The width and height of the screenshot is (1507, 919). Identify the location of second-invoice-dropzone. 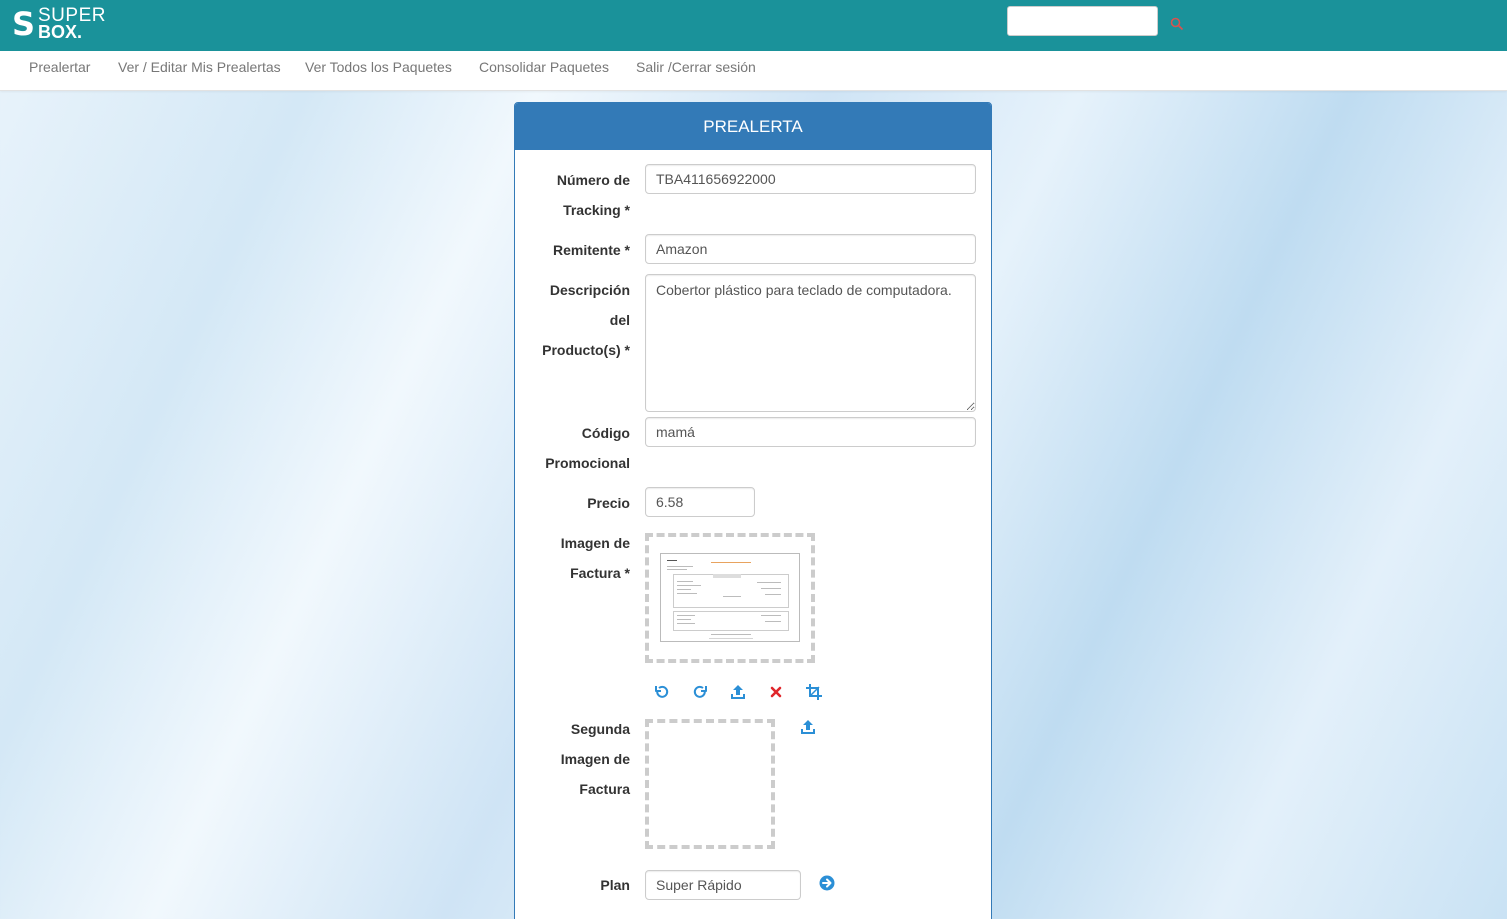
(710, 784).